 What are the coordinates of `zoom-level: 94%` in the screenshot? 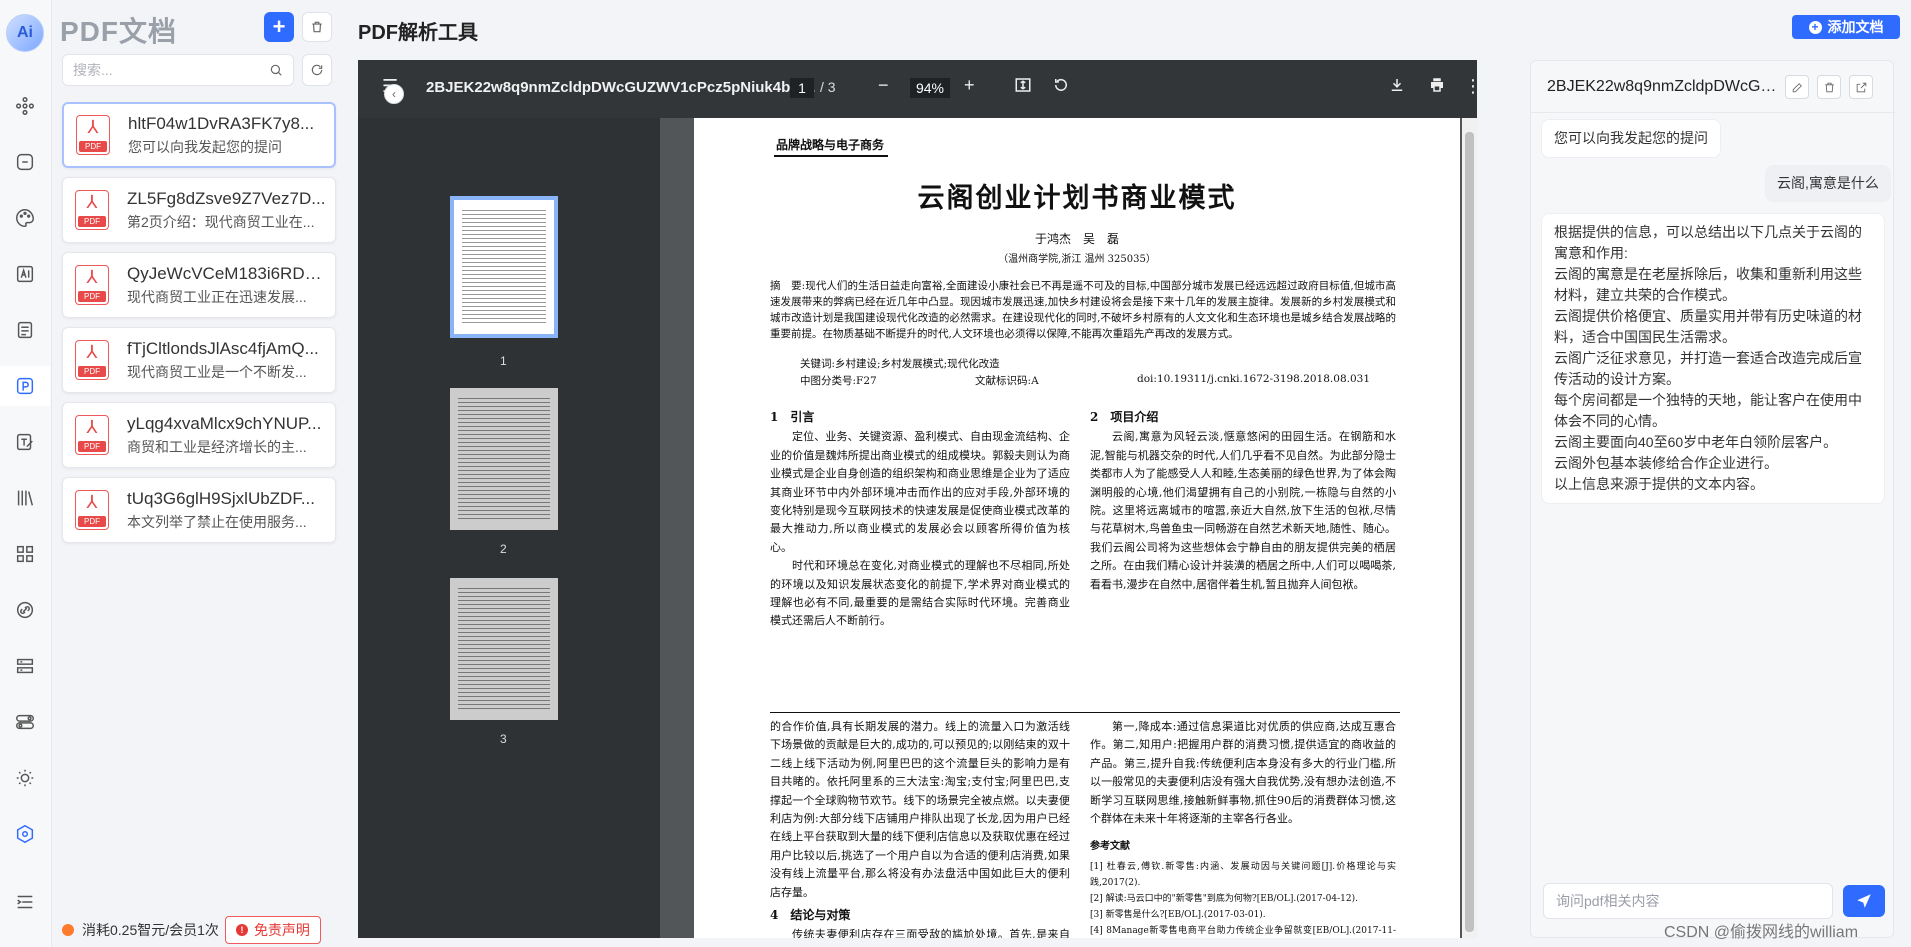 It's located at (930, 88).